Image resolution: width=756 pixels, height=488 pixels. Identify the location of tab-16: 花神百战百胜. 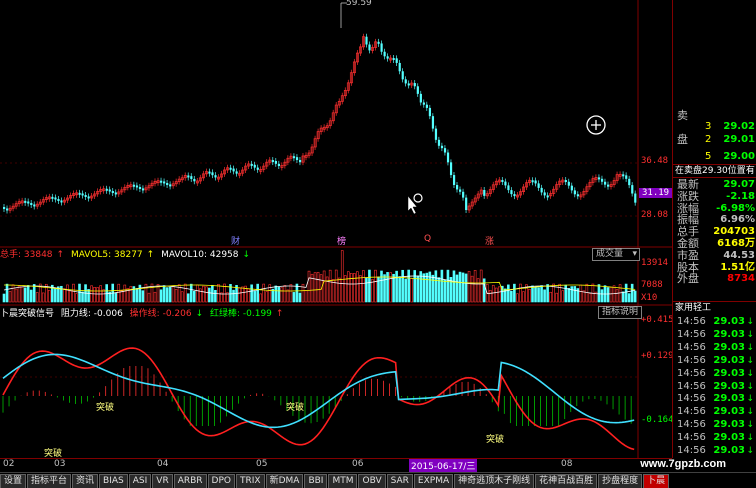
(566, 481).